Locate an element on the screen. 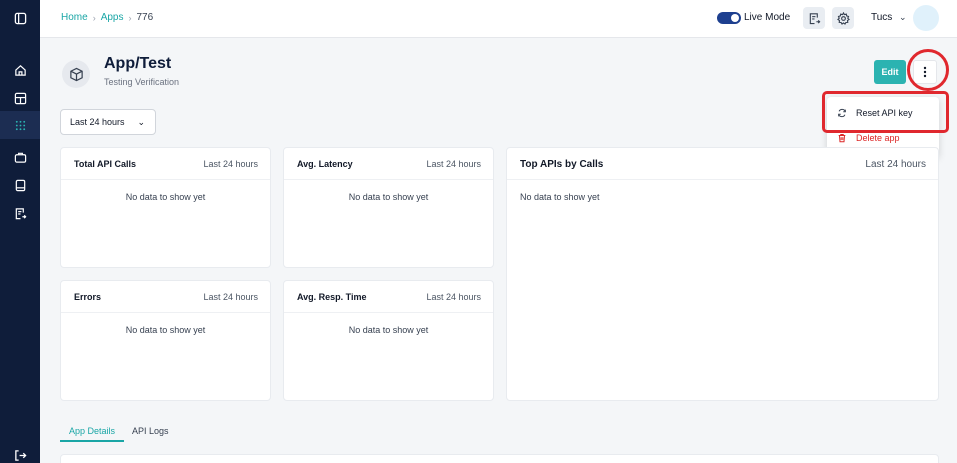 The width and height of the screenshot is (957, 463). breadcrumb-current: 776 is located at coordinates (145, 17).